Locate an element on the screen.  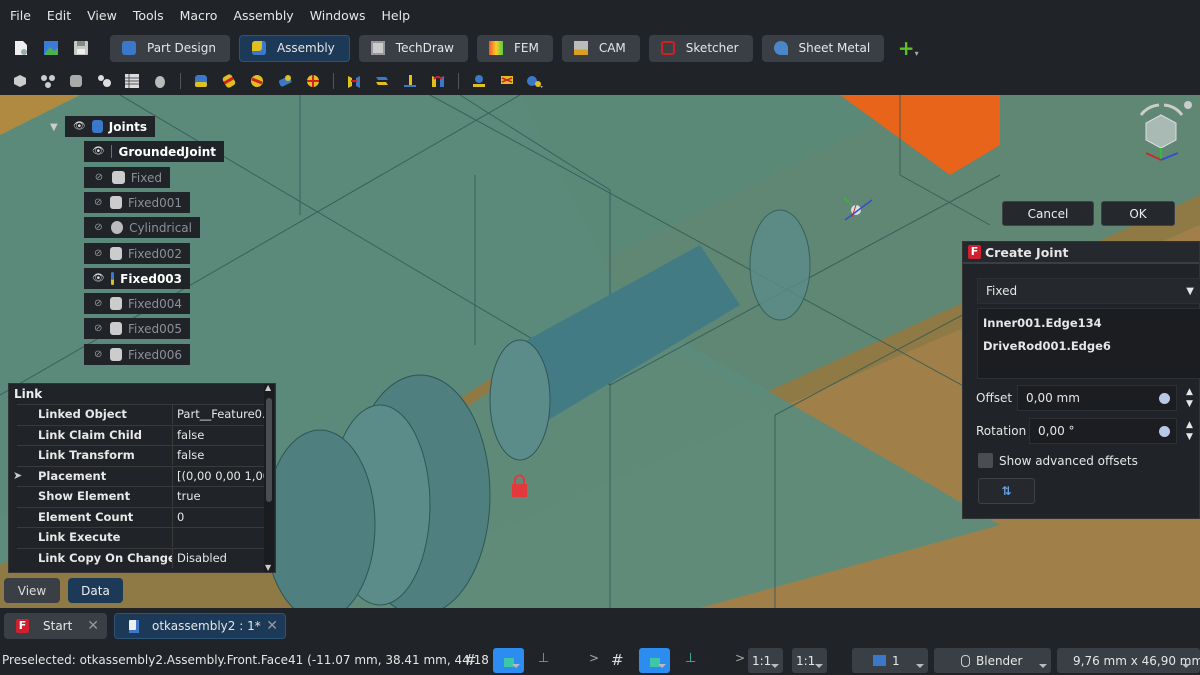
expand-arrow-icon: ▼ is located at coordinates (54, 127).